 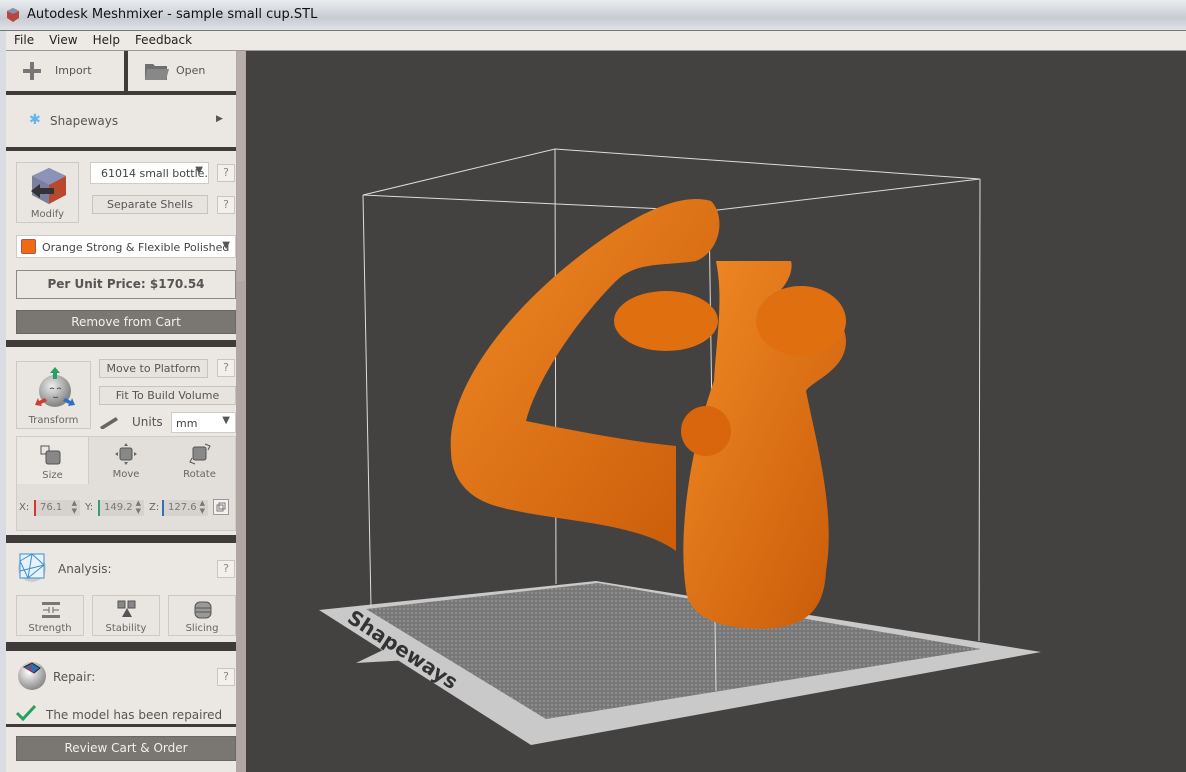 I want to click on material-color-swatch, so click(x=28, y=246).